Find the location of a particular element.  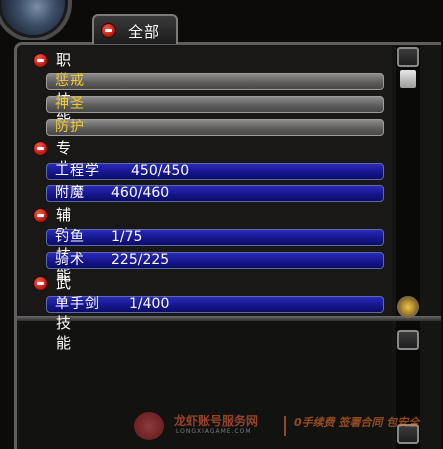

skill-rank: 450/450 is located at coordinates (160, 171).